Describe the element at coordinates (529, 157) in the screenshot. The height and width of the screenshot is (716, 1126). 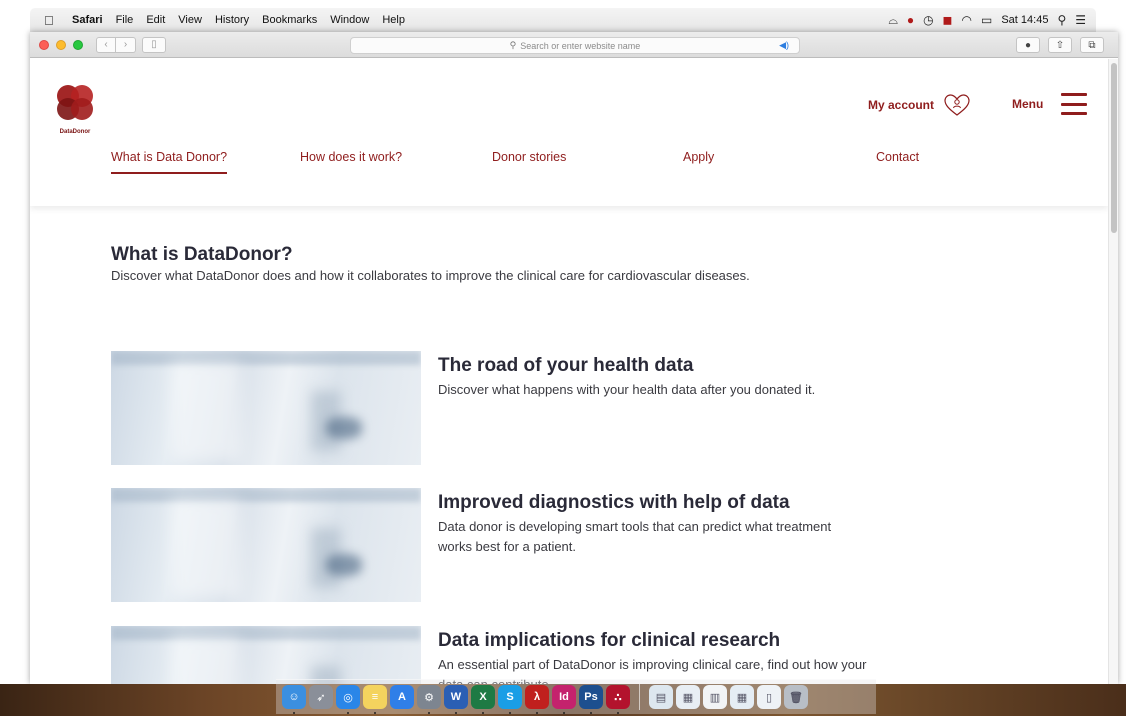
I see `nav-donor-stories: Donor stories` at that location.